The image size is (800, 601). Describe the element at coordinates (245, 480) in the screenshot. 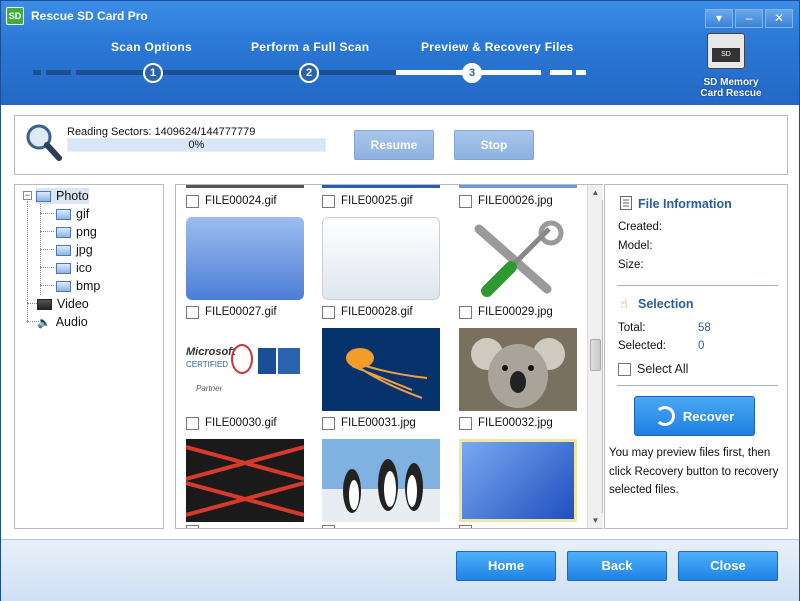

I see `pattern-thumbnail` at that location.